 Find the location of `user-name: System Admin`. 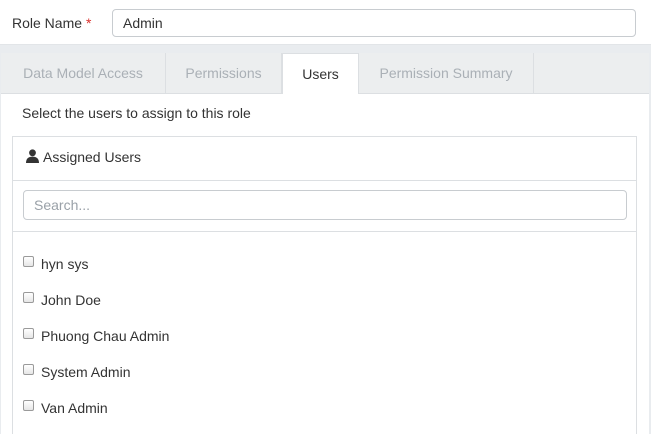

user-name: System Admin is located at coordinates (86, 372).